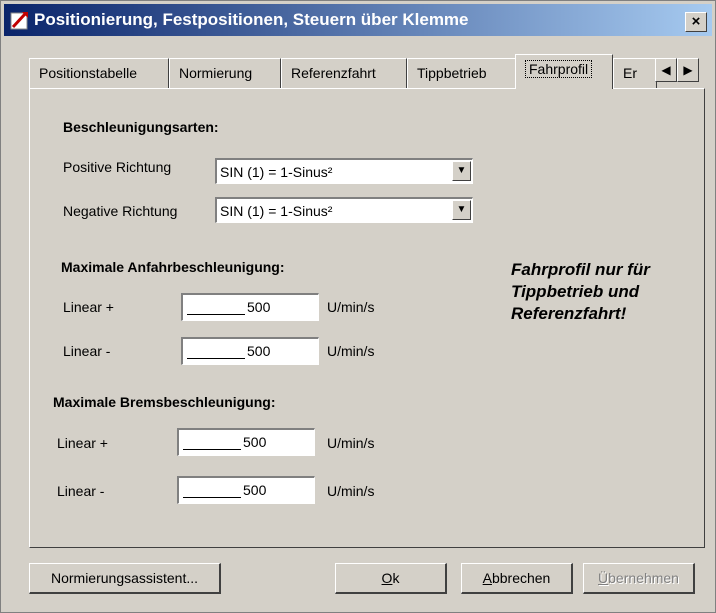 The image size is (716, 613). What do you see at coordinates (117, 167) in the screenshot?
I see `positive-direction-label: Positive Richtung` at bounding box center [117, 167].